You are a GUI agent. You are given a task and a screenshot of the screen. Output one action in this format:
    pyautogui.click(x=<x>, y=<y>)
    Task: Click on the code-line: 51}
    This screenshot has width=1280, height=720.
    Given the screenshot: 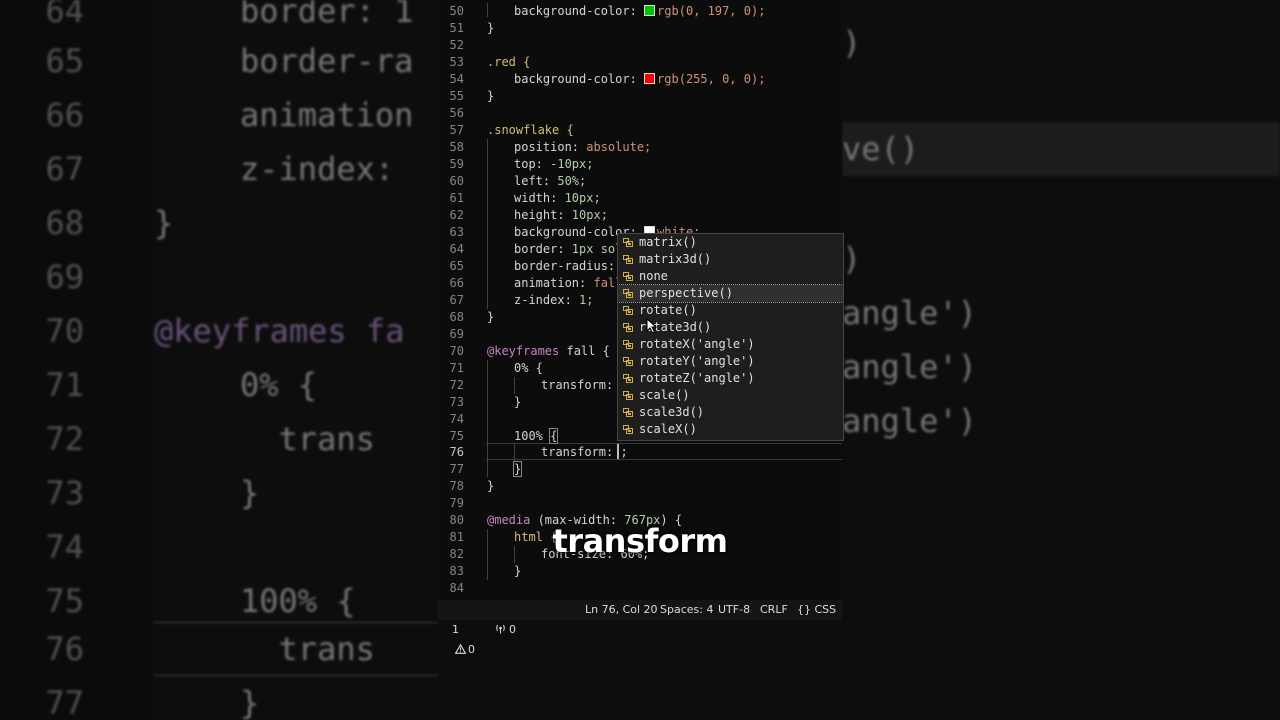 What is the action you would take?
    pyautogui.click(x=640, y=28)
    